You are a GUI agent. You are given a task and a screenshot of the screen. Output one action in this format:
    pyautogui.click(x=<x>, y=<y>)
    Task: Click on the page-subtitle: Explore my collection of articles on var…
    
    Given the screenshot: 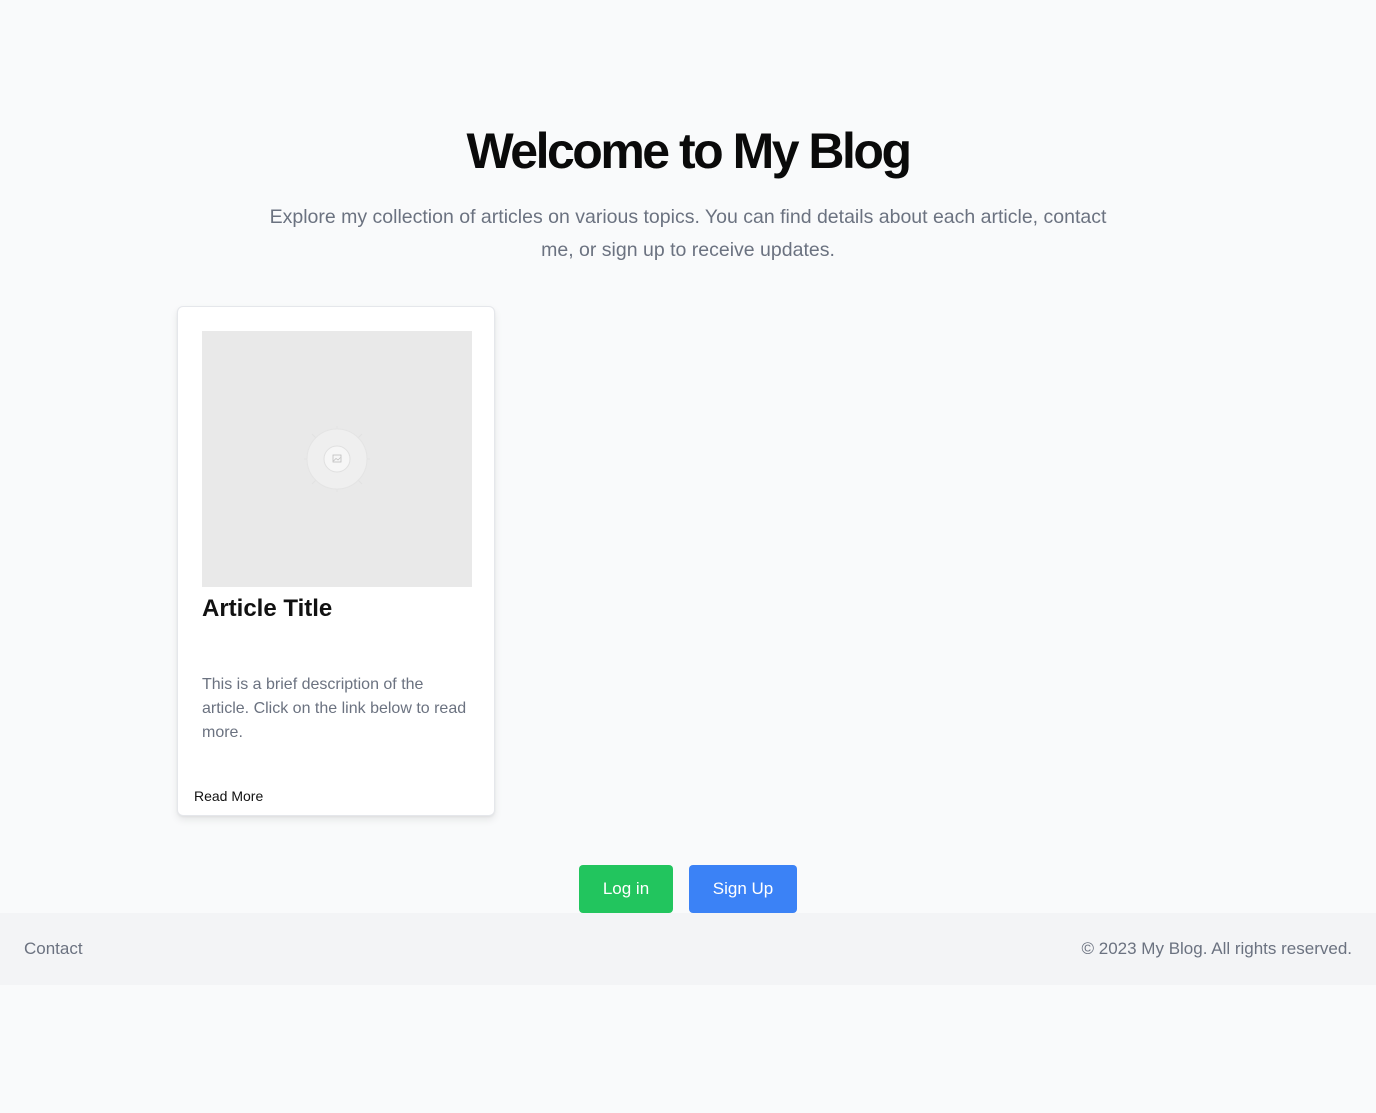 What is the action you would take?
    pyautogui.click(x=688, y=233)
    